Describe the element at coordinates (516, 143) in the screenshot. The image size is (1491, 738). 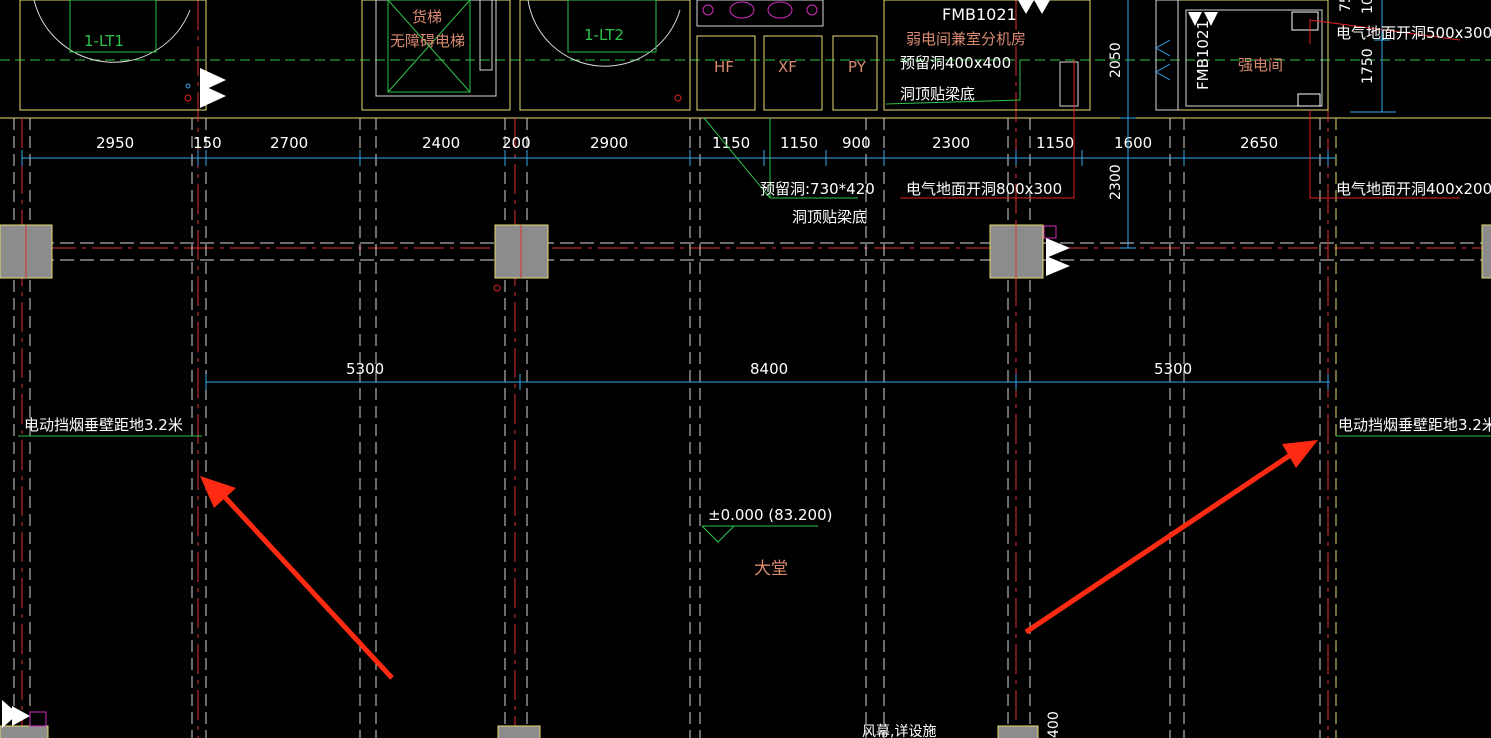
I see `dim-label: 200` at that location.